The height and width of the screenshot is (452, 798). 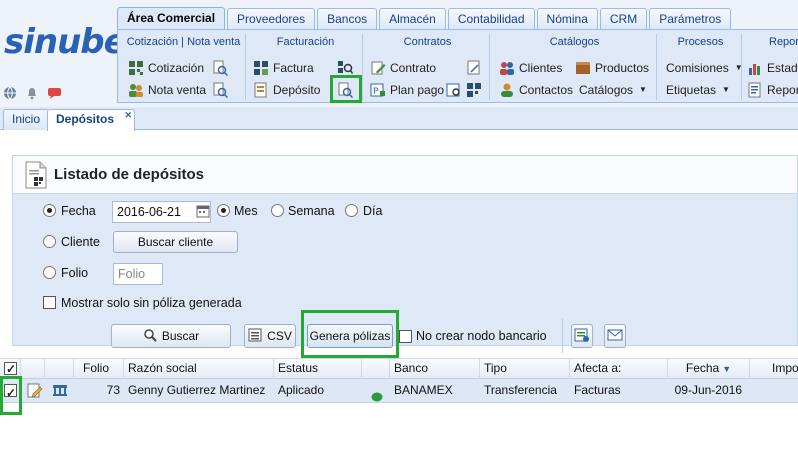 What do you see at coordinates (412, 18) in the screenshot?
I see `tab-almacen: Almacén` at bounding box center [412, 18].